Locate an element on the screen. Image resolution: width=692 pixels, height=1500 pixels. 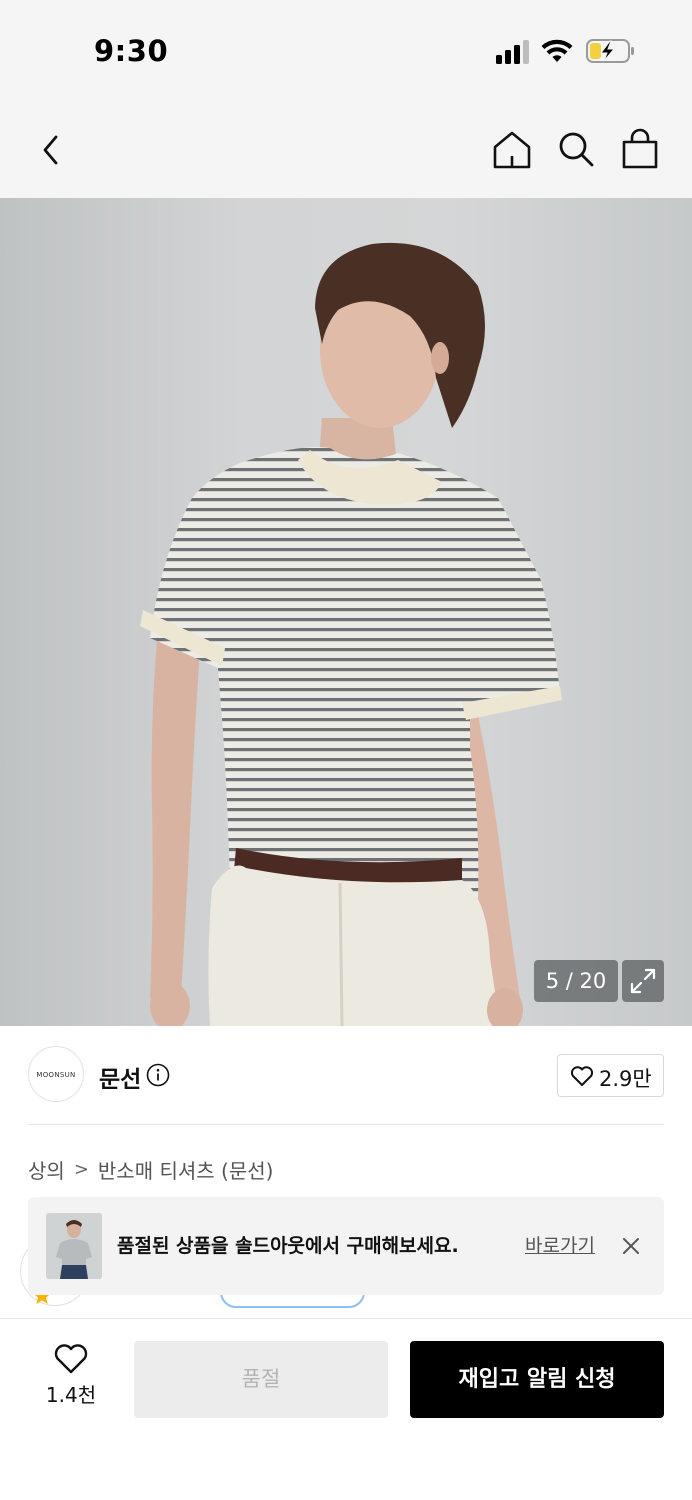
back-chevron-icon is located at coordinates (52, 150).